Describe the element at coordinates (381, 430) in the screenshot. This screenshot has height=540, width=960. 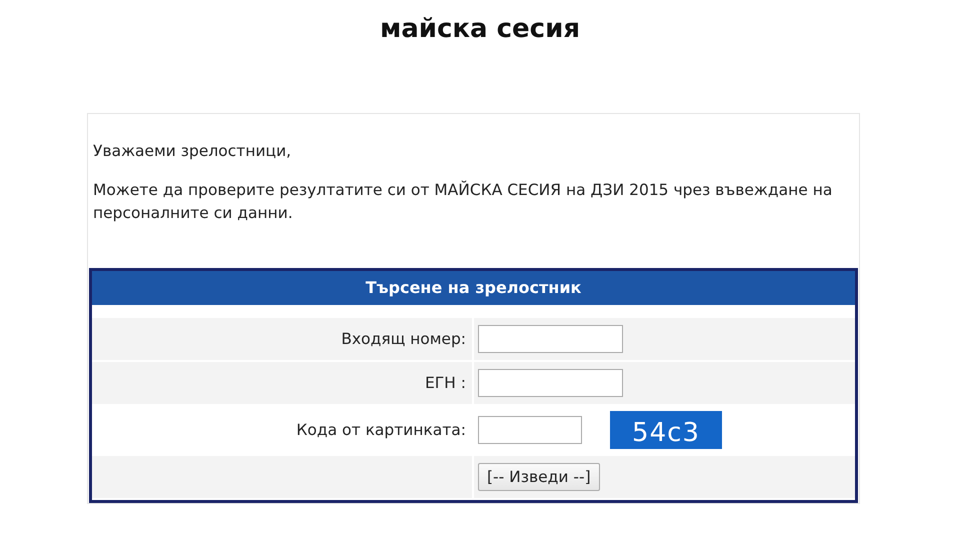
I see `field-label: Кода от картинката:` at that location.